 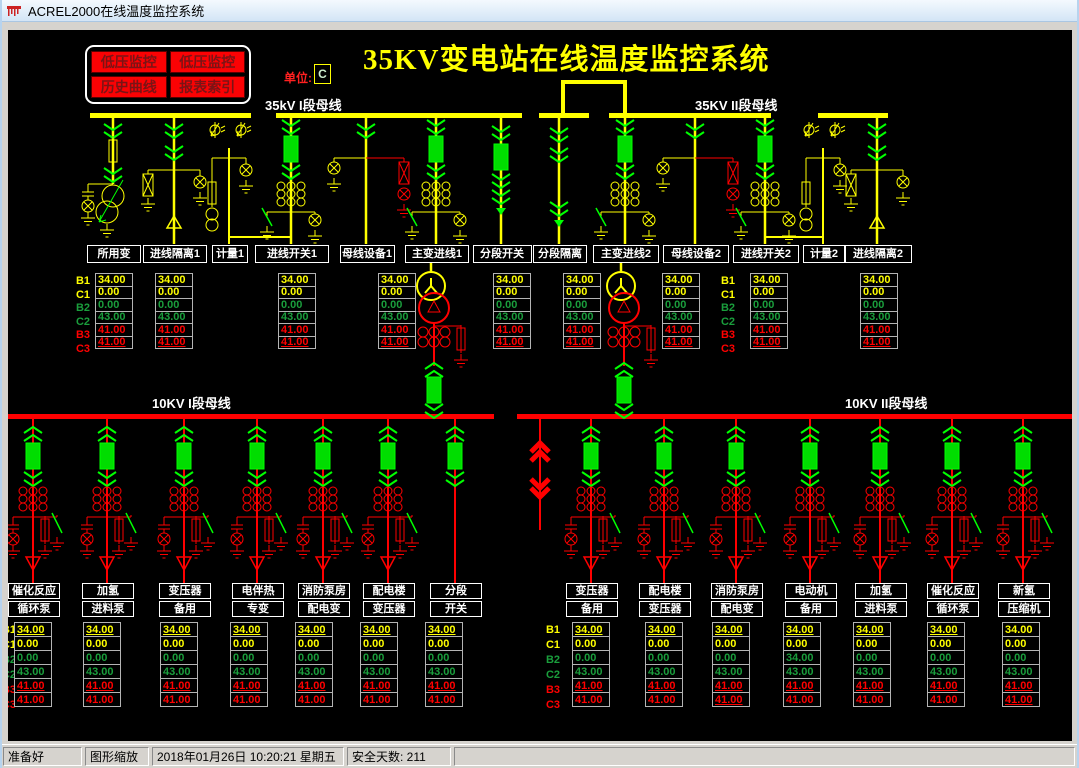 I want to click on title-bar: ACREL2000在线温度监控系统, so click(x=539, y=11).